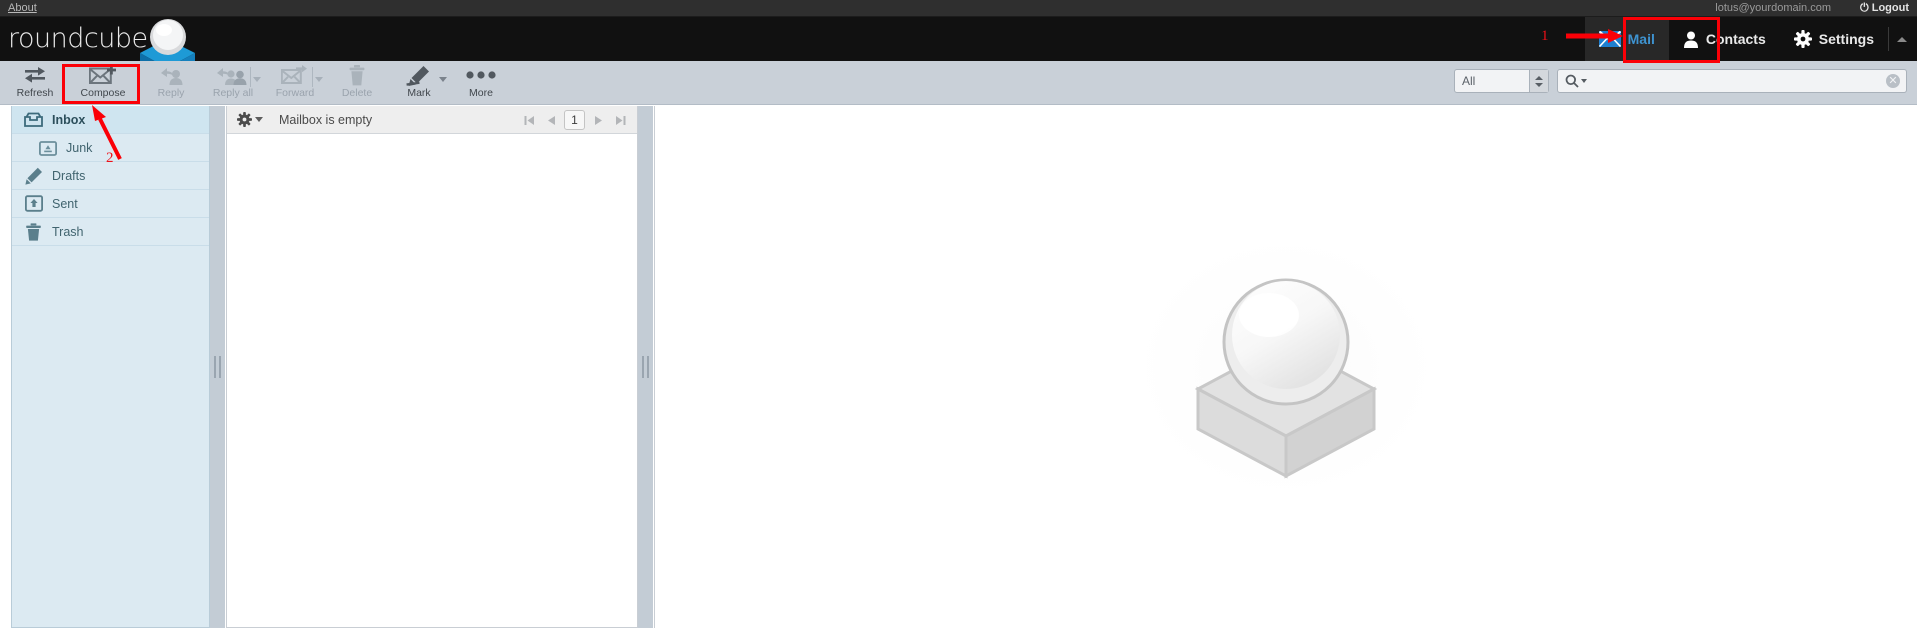 This screenshot has width=1917, height=628. Describe the element at coordinates (326, 119) in the screenshot. I see `mailbox-status-text: Mailbox is empty` at that location.